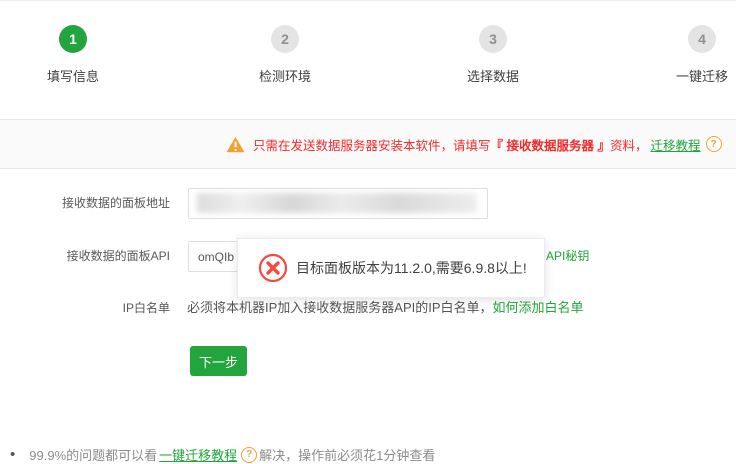 The image size is (736, 464). Describe the element at coordinates (493, 39) in the screenshot. I see `step-3-circle: 3` at that location.